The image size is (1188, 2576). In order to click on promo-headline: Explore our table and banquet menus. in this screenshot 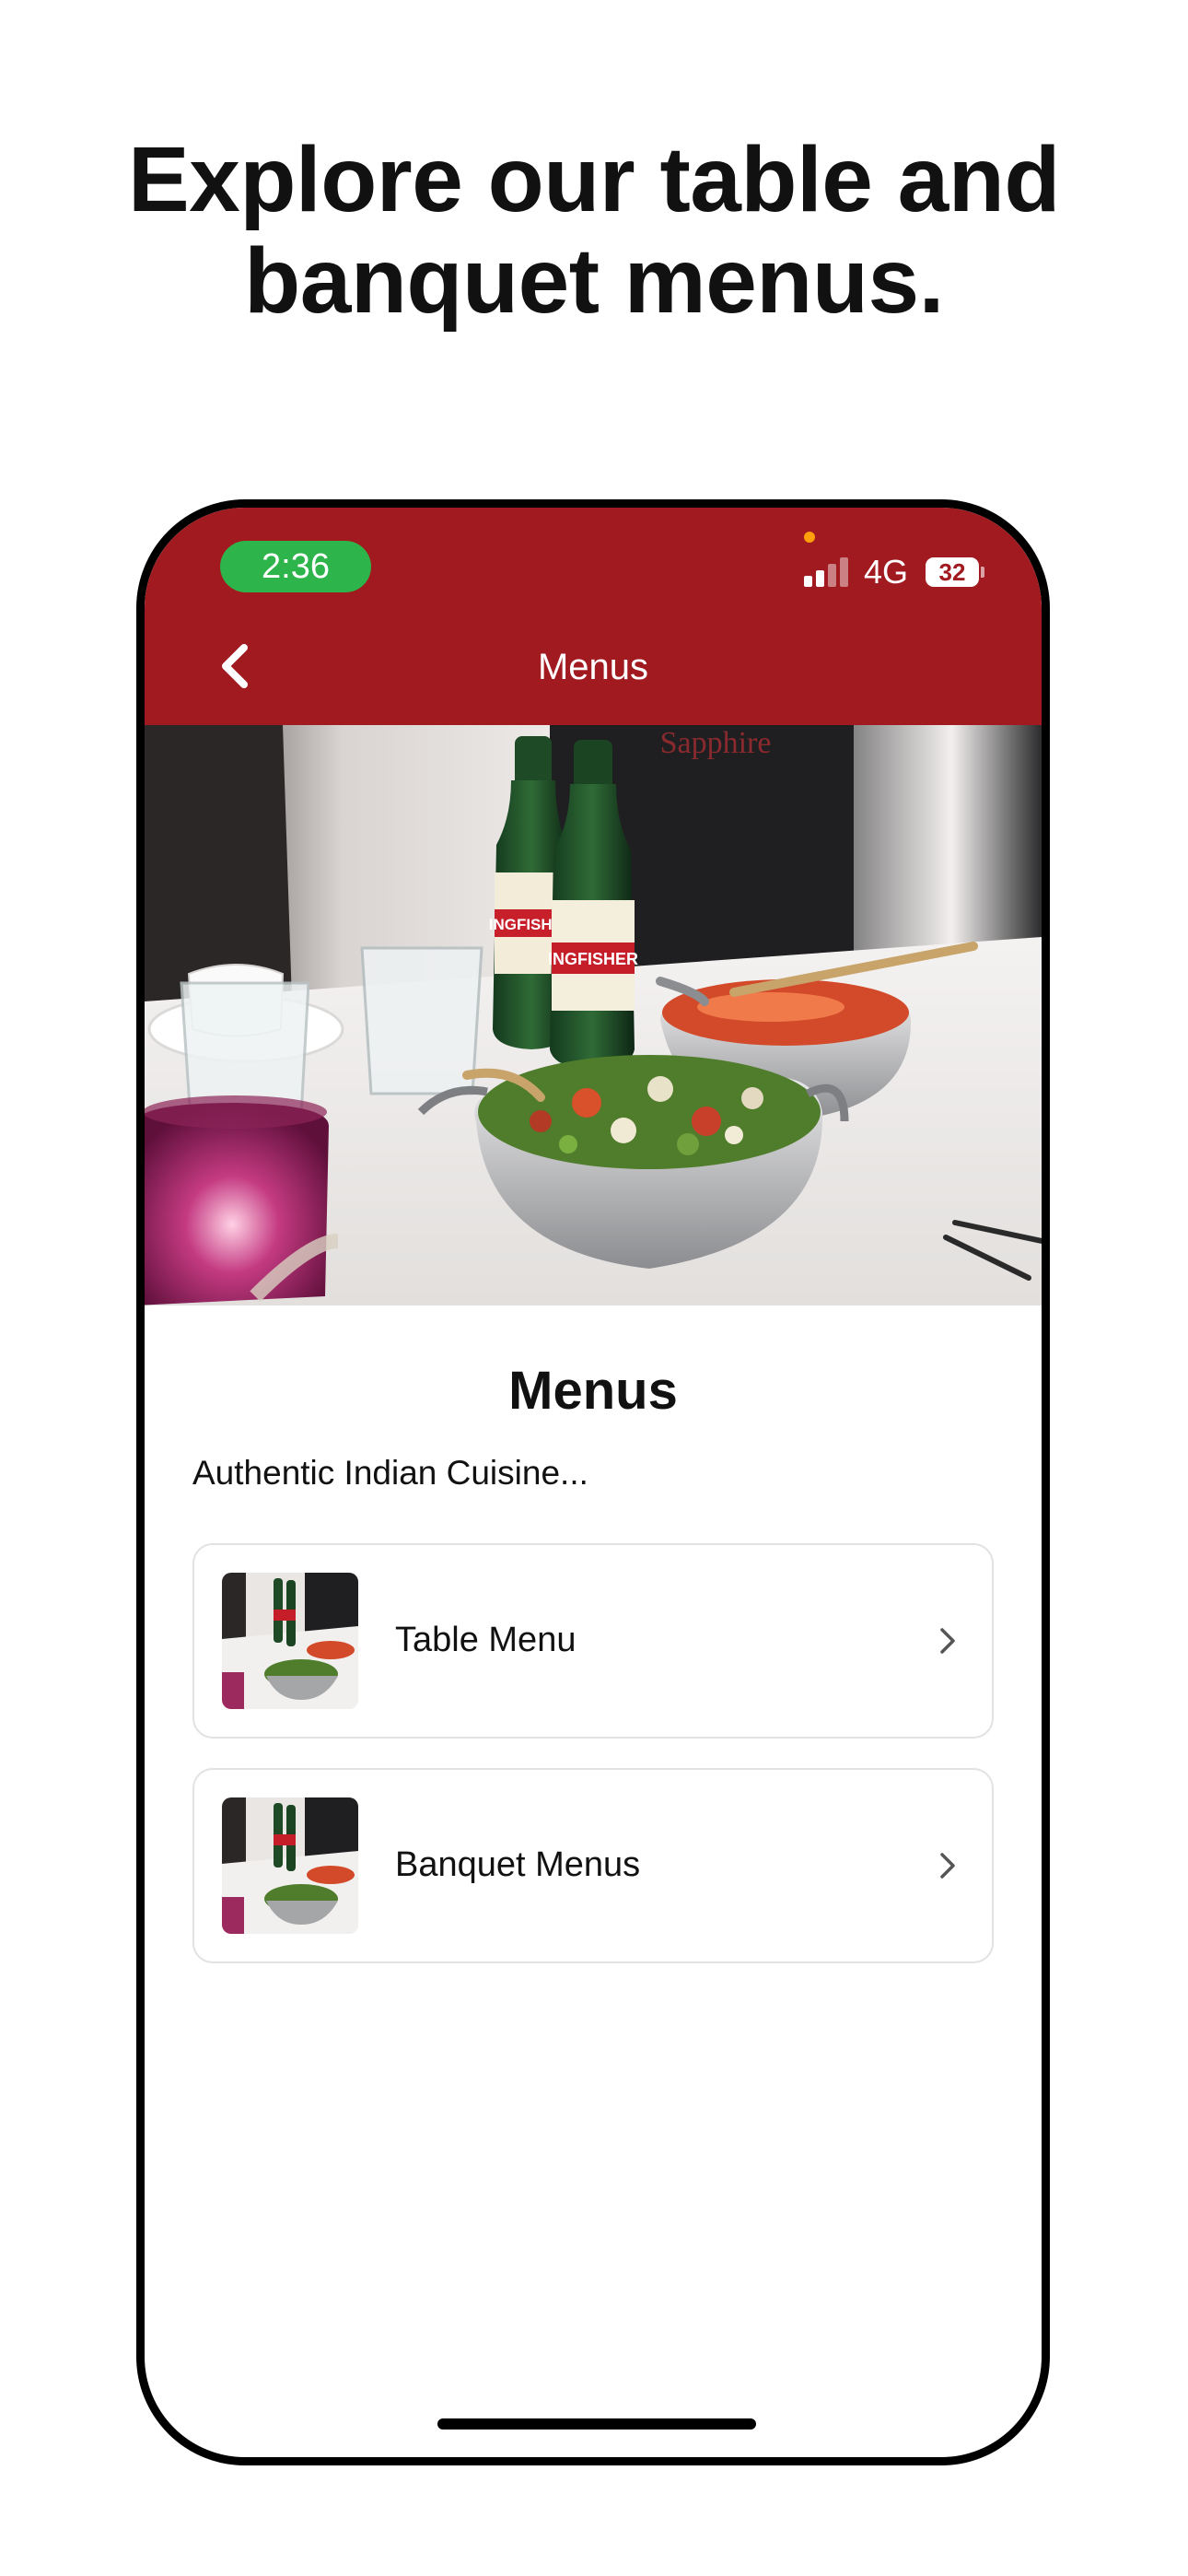, I will do `click(594, 230)`.